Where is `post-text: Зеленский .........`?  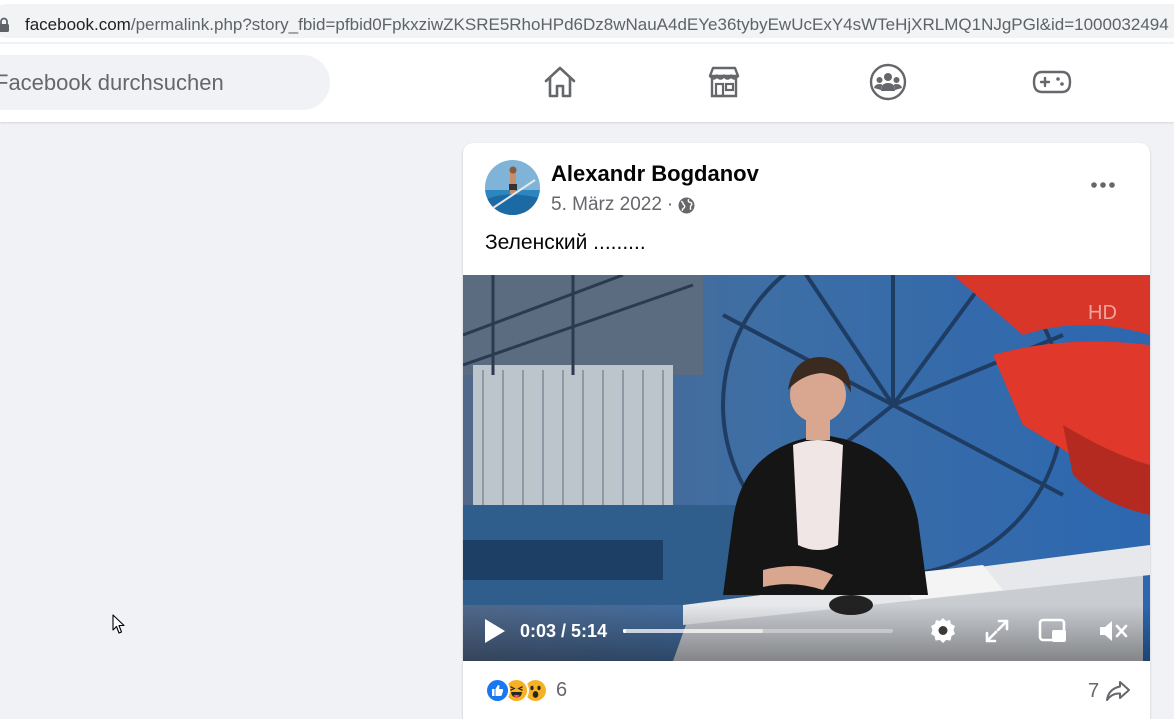 post-text: Зеленский ......... is located at coordinates (565, 242).